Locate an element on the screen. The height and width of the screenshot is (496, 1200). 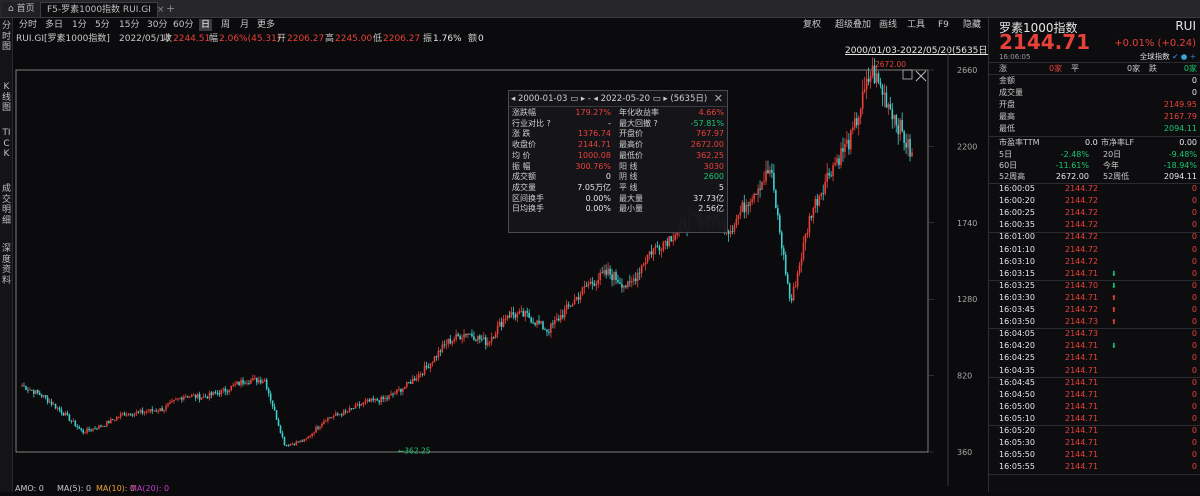
stat-label: 成交量 is located at coordinates (524, 187).